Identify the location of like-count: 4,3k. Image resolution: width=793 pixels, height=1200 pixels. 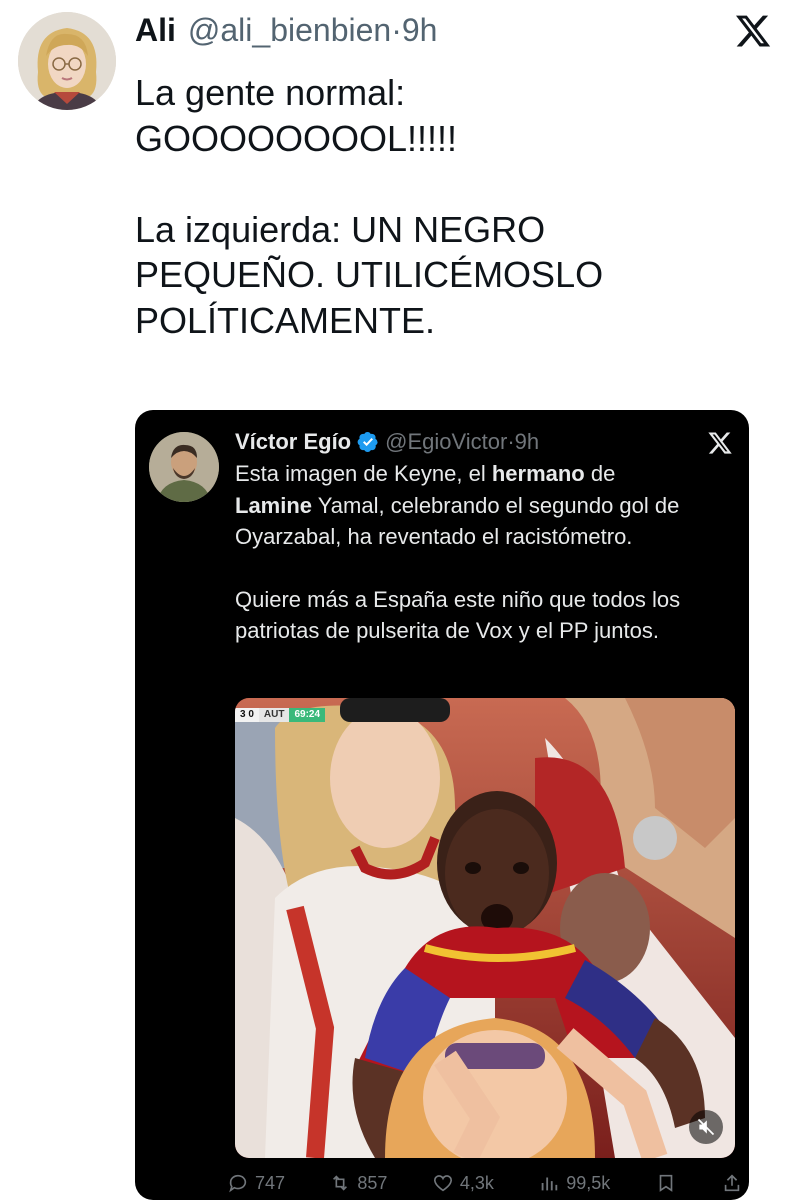
(476, 1182).